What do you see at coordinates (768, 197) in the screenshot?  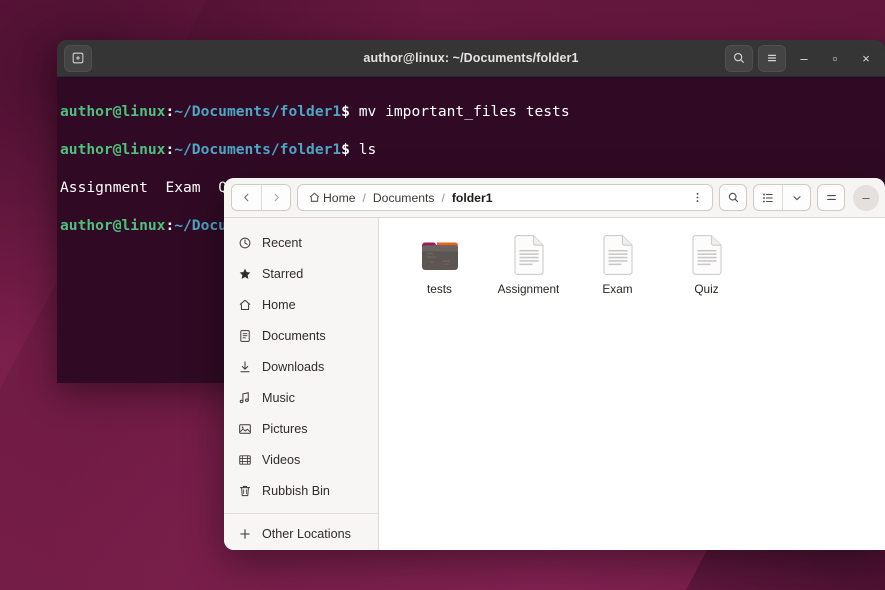 I see `list-view-icon` at bounding box center [768, 197].